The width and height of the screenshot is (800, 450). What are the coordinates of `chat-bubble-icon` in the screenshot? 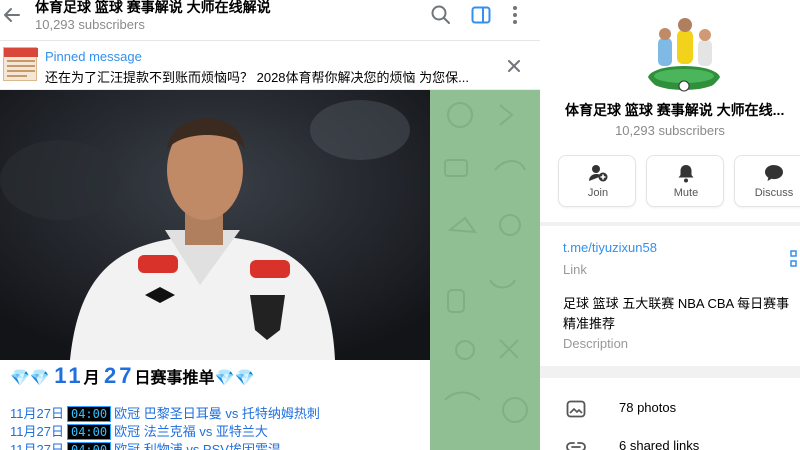 It's located at (774, 173).